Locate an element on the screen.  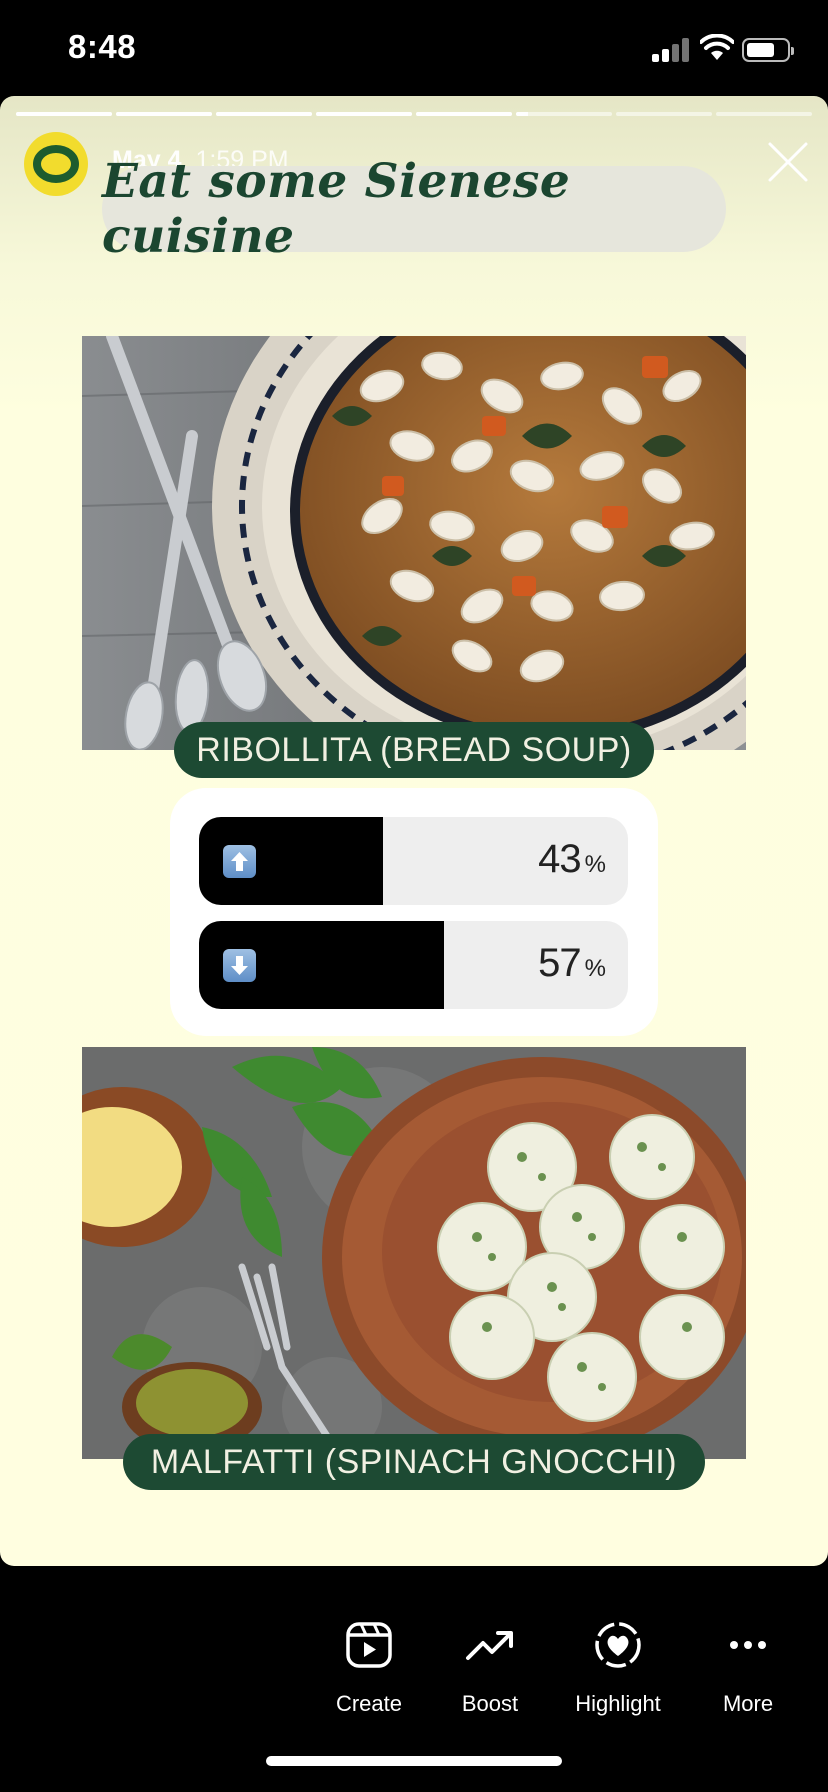
account-avatar is located at coordinates (56, 164).